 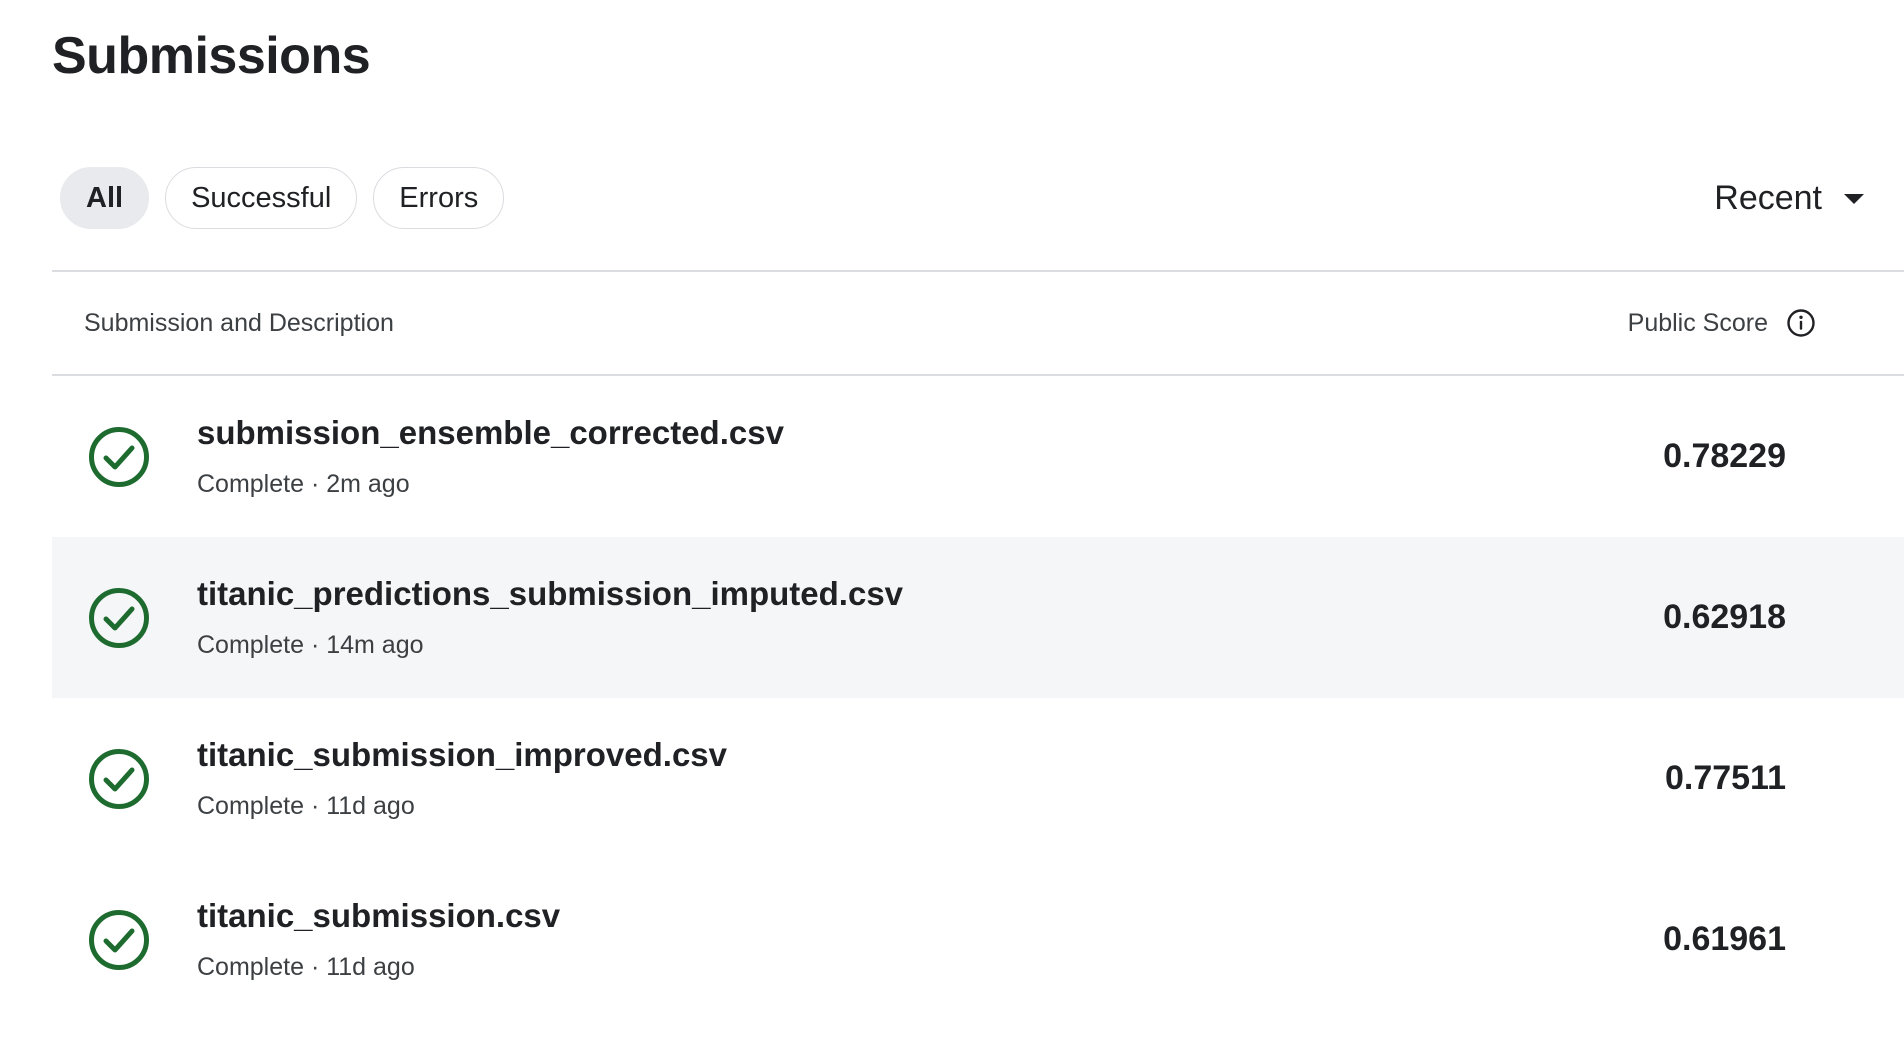 What do you see at coordinates (378, 916) in the screenshot?
I see `submission-name: titanic_submission.csv` at bounding box center [378, 916].